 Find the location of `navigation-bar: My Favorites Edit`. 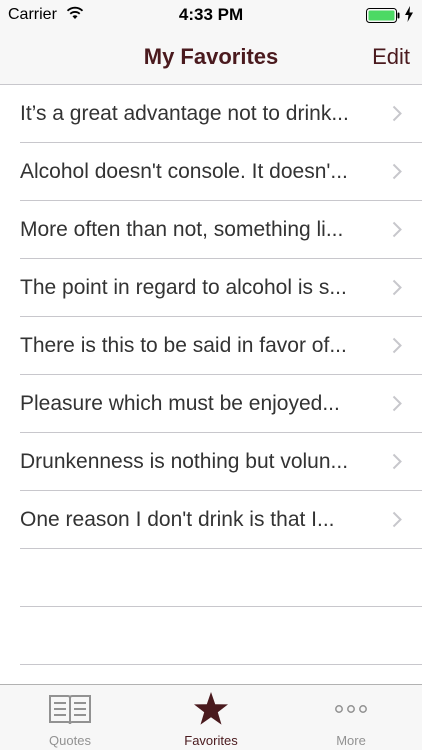

navigation-bar: My Favorites Edit is located at coordinates (211, 57).